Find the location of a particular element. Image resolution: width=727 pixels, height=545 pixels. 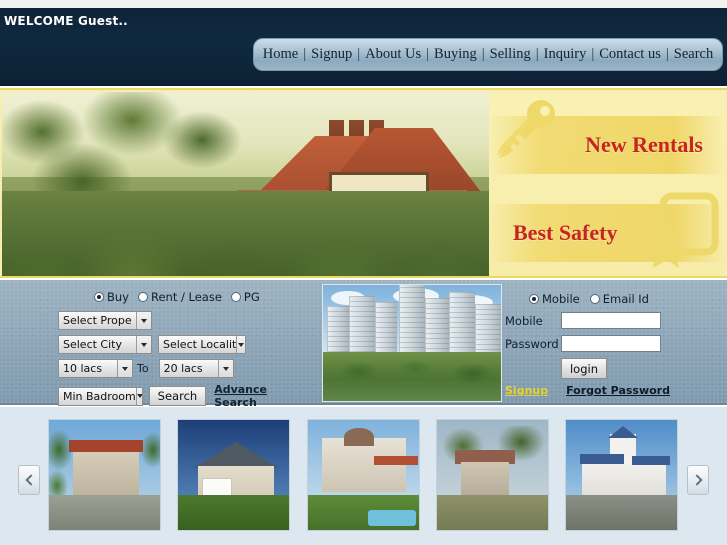

carousel-prev-button is located at coordinates (29, 480).